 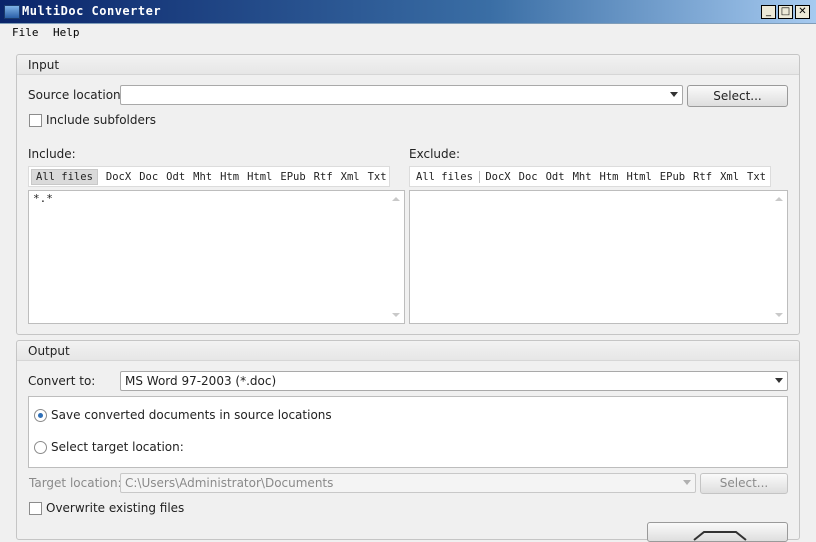 I want to click on include-filter-epub: EPub, so click(x=292, y=177).